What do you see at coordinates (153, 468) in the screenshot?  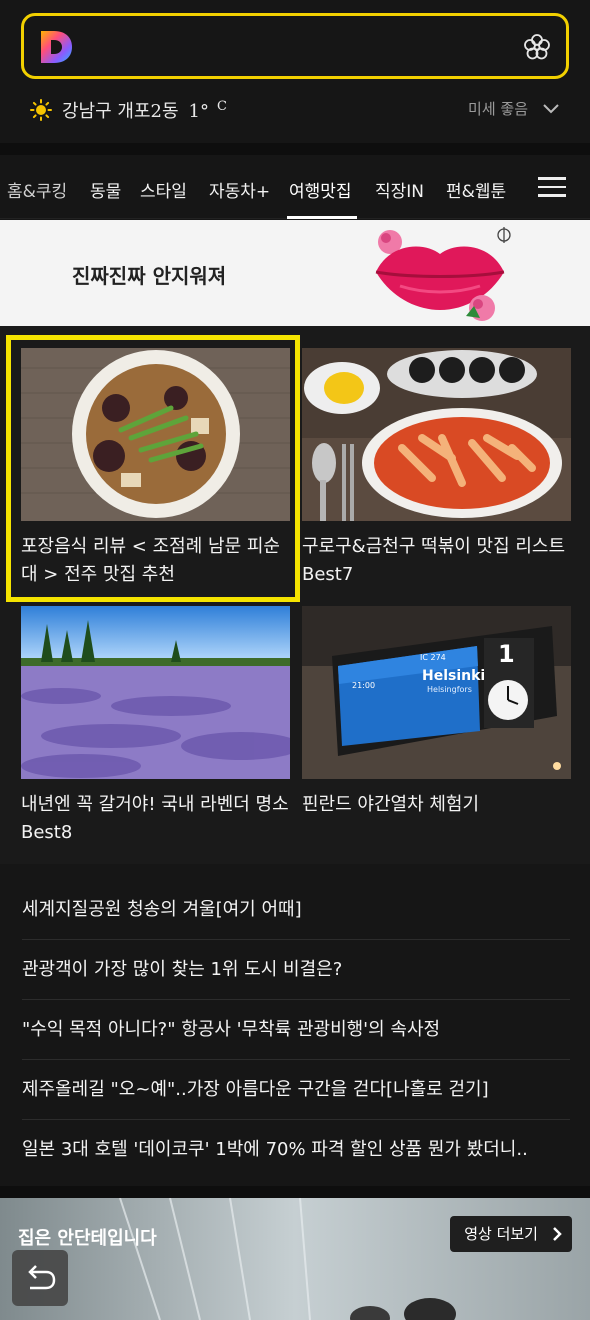 I see `selection-highlight` at bounding box center [153, 468].